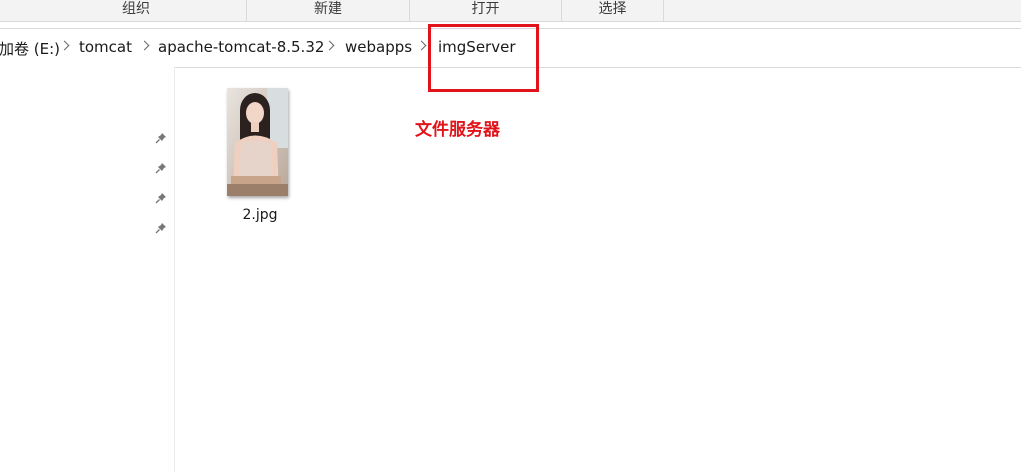  Describe the element at coordinates (378, 47) in the screenshot. I see `breadcrumb-webapps: webapps` at that location.